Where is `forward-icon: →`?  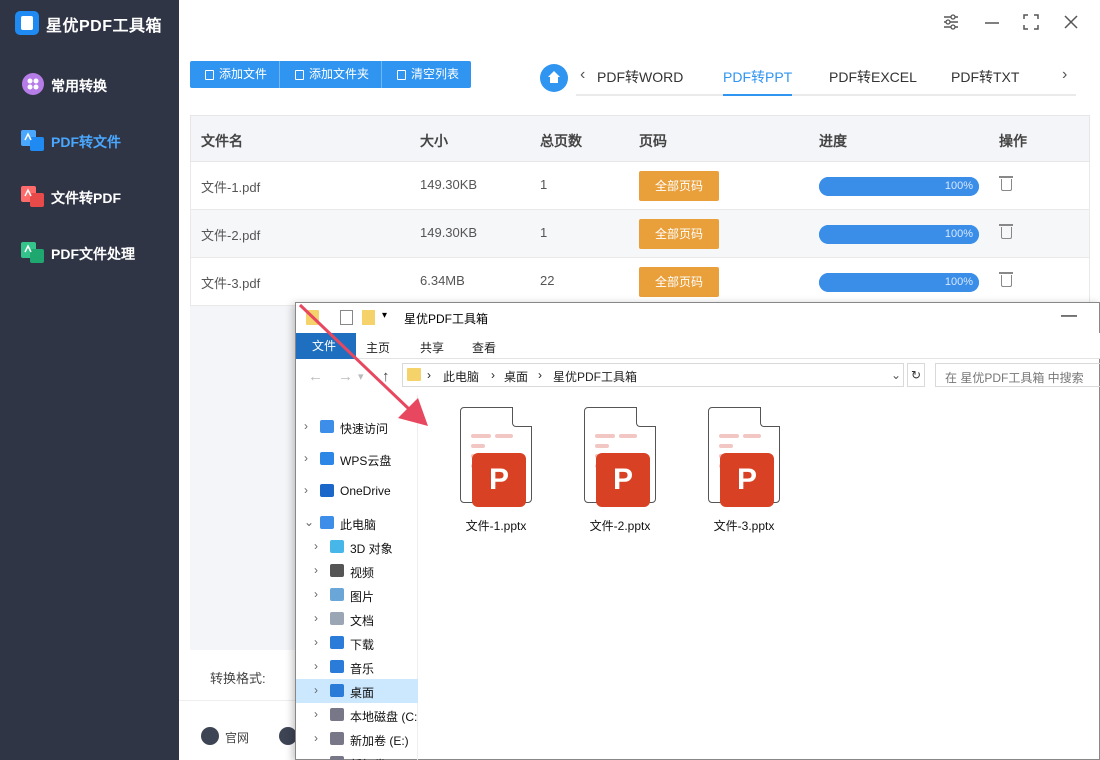 forward-icon: → is located at coordinates (345, 376).